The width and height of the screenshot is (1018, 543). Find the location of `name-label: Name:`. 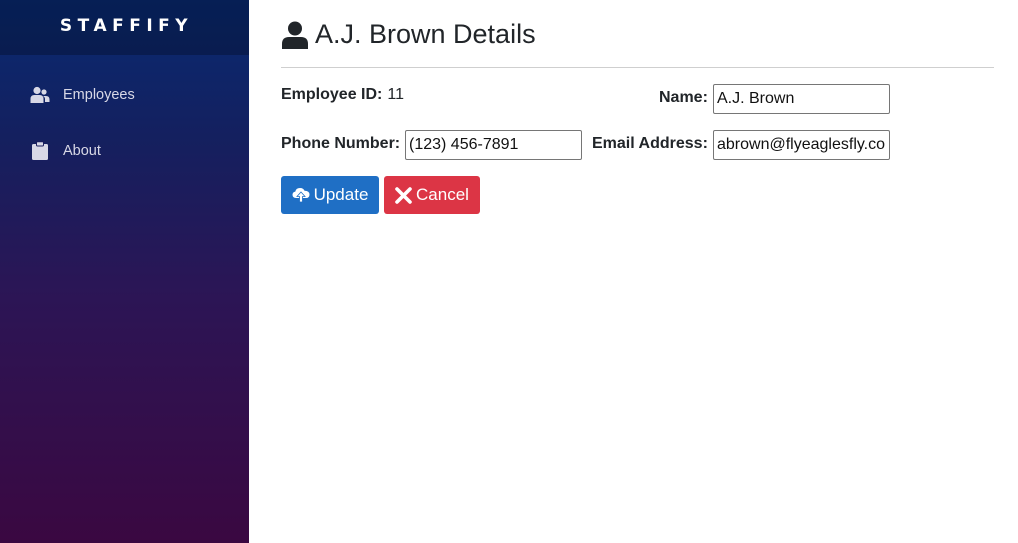

name-label: Name: is located at coordinates (683, 97).